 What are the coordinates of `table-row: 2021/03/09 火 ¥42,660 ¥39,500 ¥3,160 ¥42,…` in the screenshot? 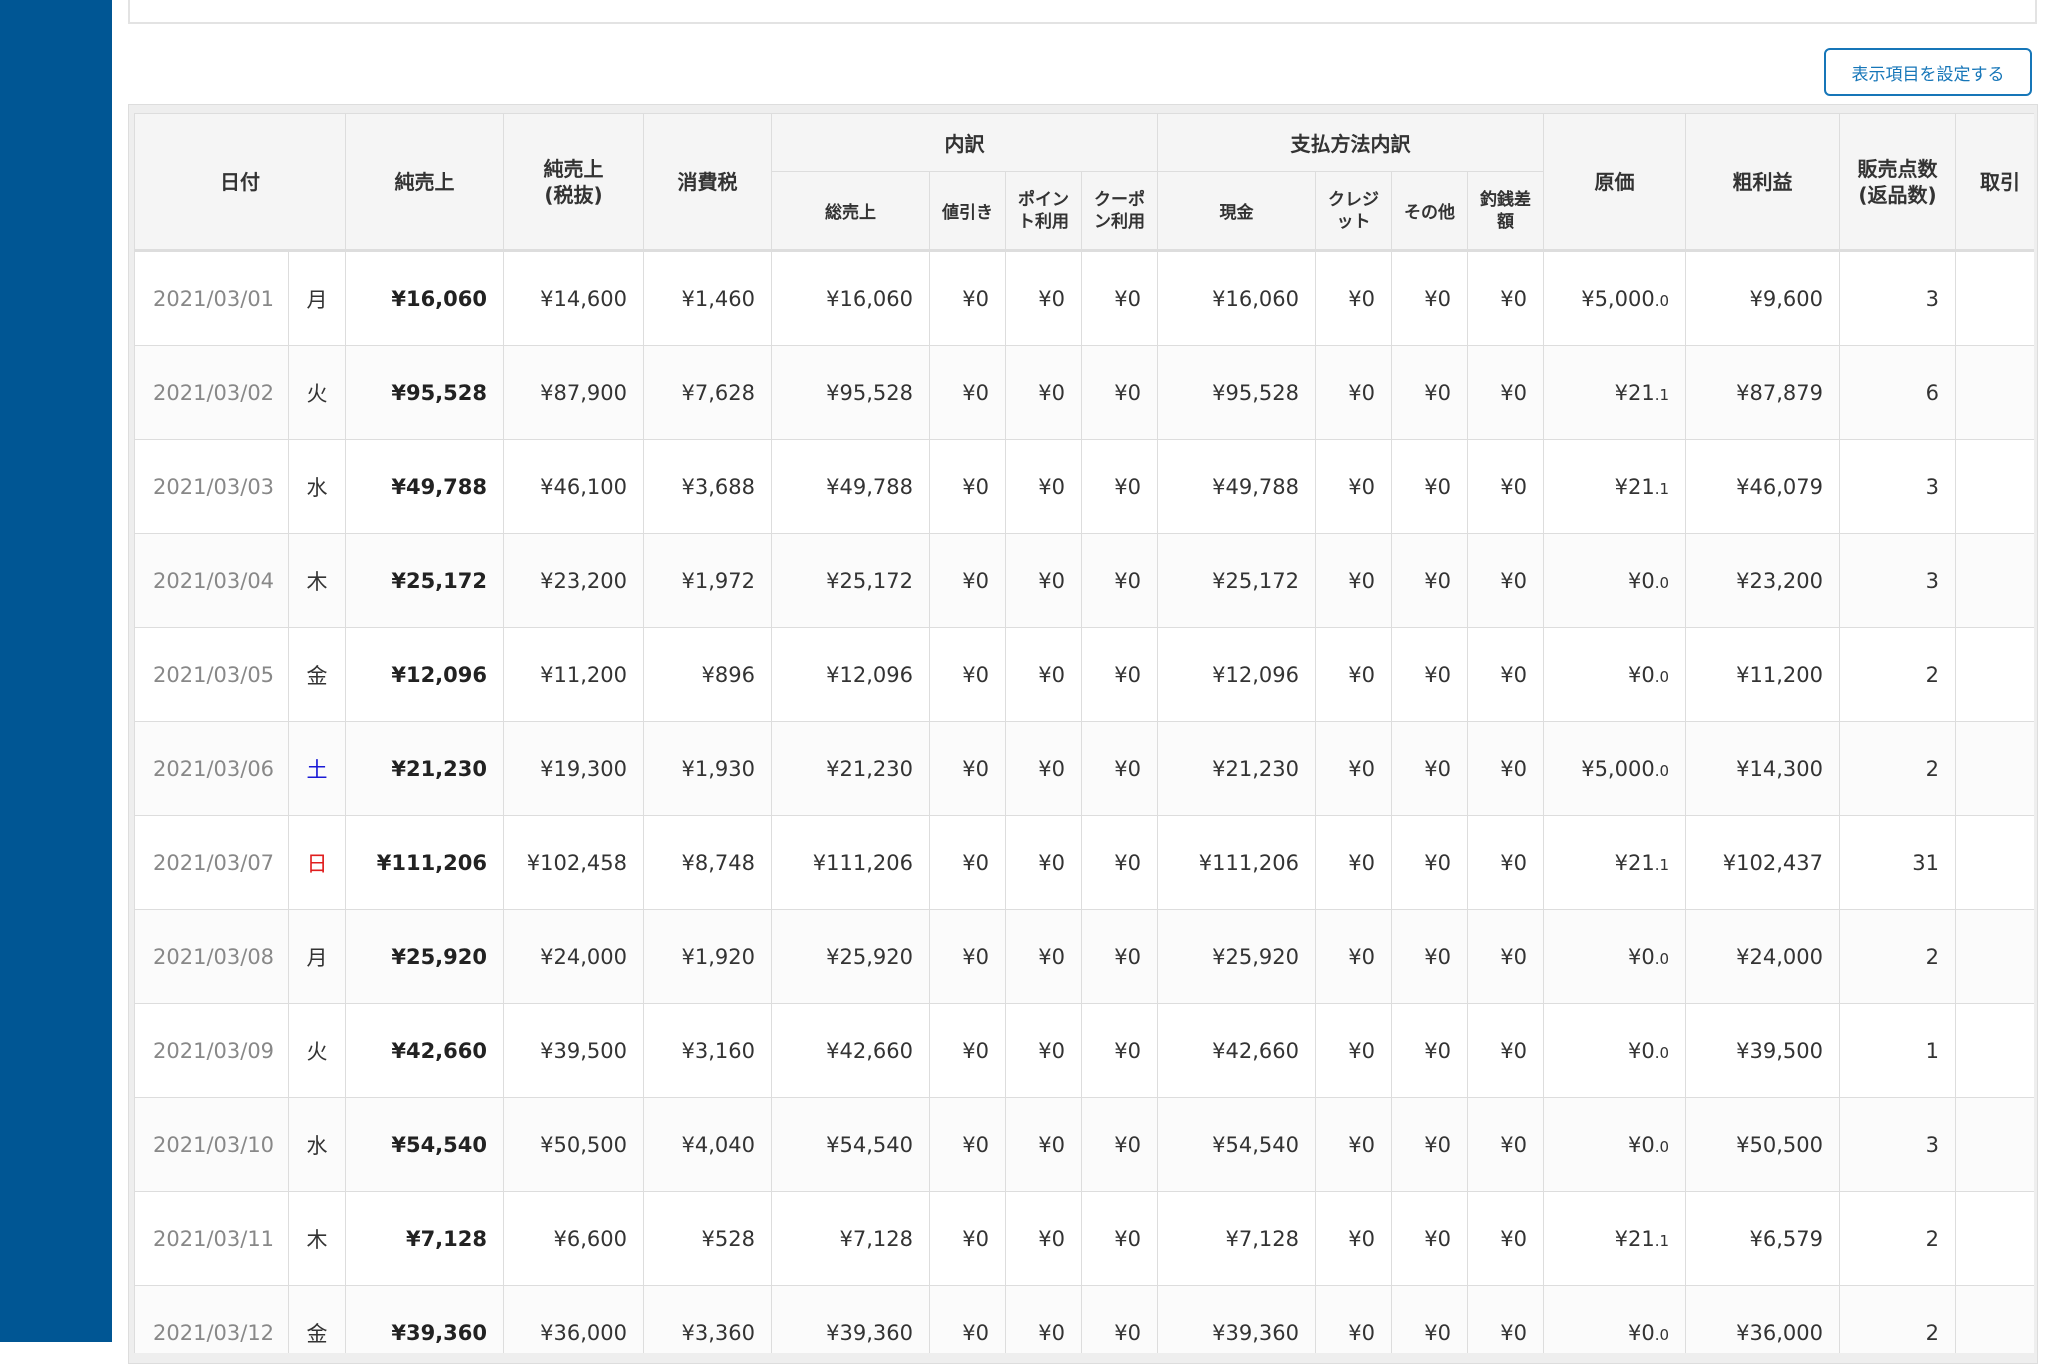 It's located at (1084, 1050).